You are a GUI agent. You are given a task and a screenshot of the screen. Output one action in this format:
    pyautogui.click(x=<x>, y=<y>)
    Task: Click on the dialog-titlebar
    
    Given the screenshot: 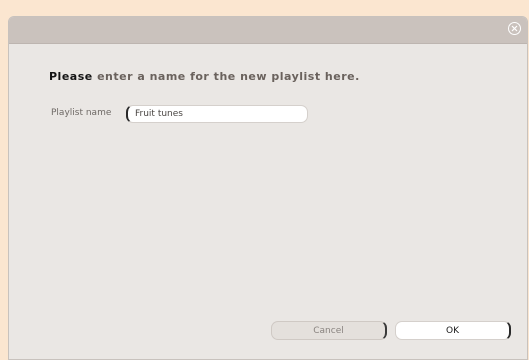 What is the action you would take?
    pyautogui.click(x=268, y=30)
    